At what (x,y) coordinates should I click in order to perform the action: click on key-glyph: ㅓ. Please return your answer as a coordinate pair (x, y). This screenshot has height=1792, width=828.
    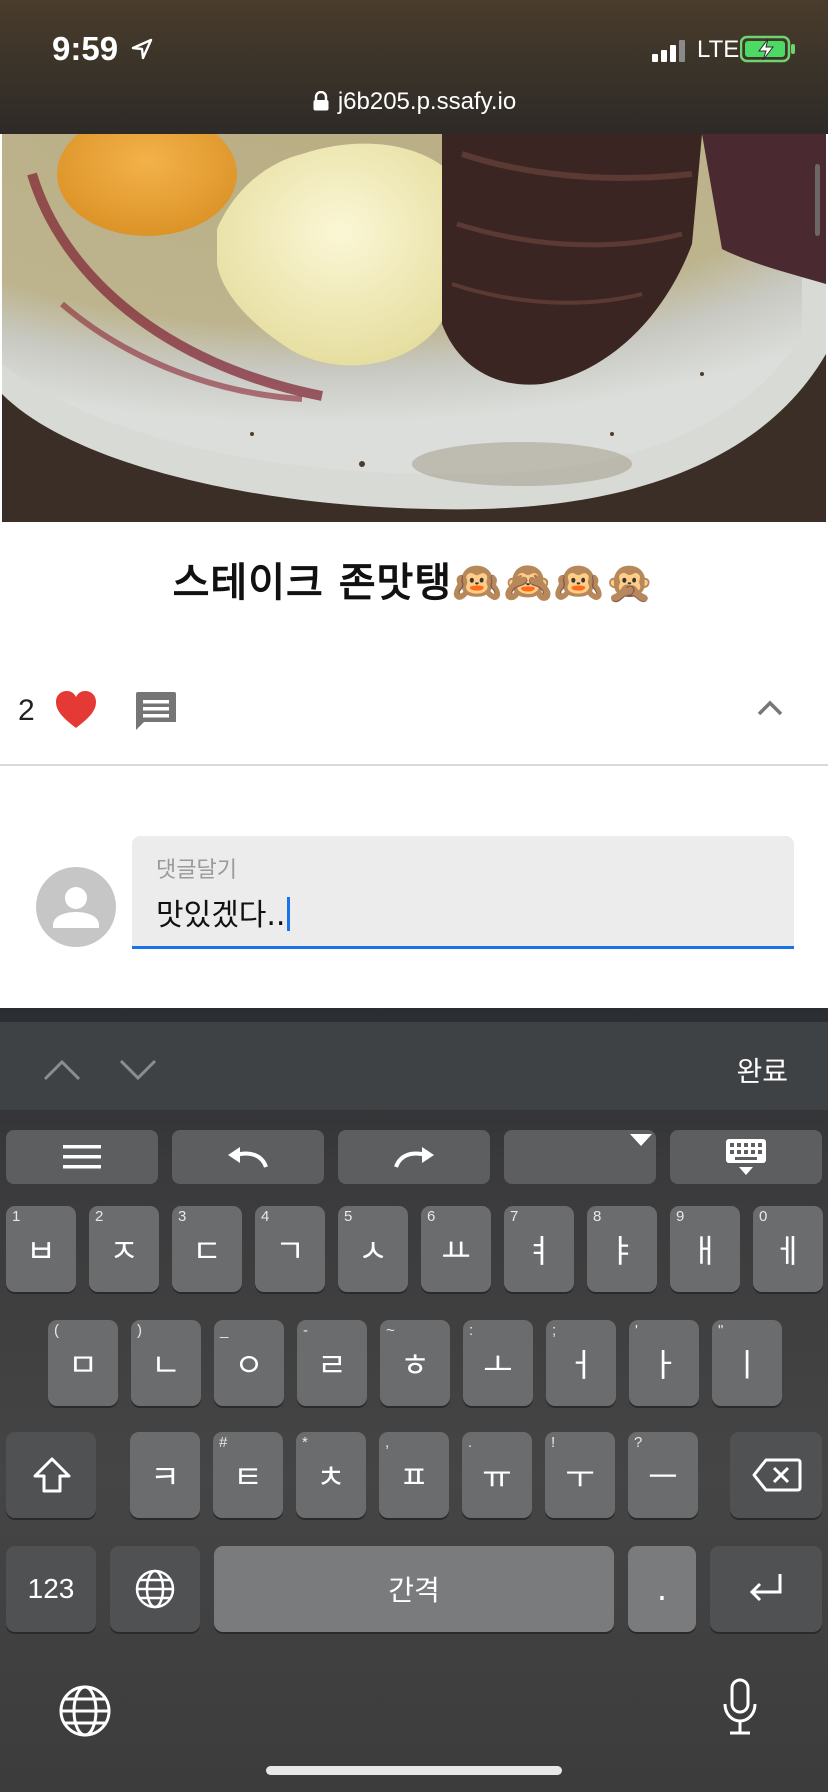
    Looking at the image, I should click on (581, 1365).